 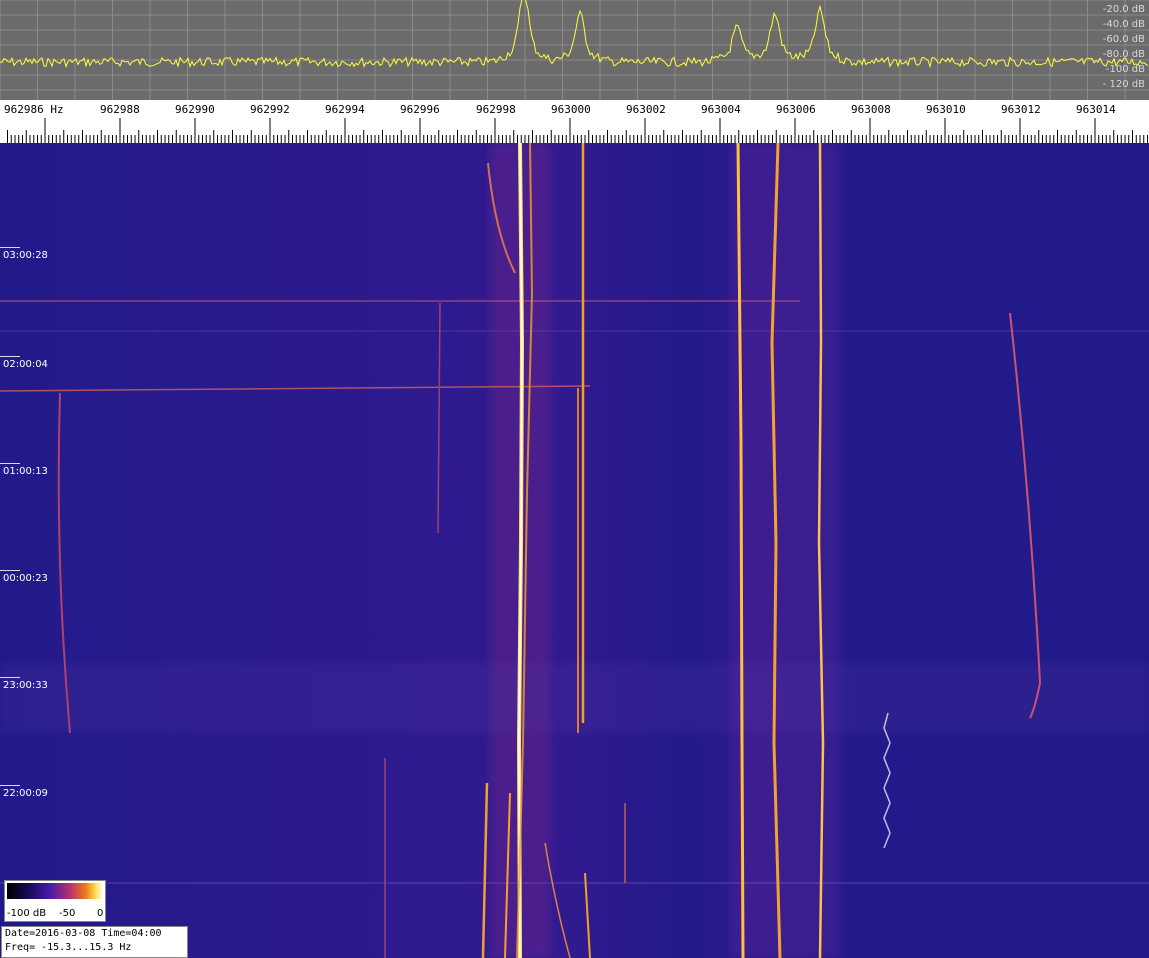 I want to click on time-label: 01:00:13, so click(x=25, y=471).